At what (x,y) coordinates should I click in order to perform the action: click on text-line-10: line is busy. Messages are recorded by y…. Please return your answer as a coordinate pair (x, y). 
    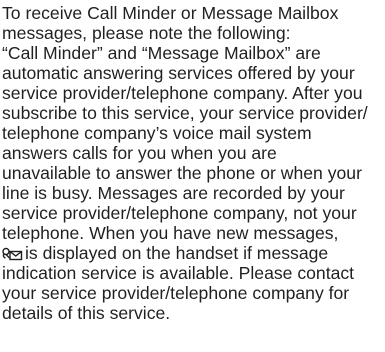
    Looking at the image, I should click on (173, 193).